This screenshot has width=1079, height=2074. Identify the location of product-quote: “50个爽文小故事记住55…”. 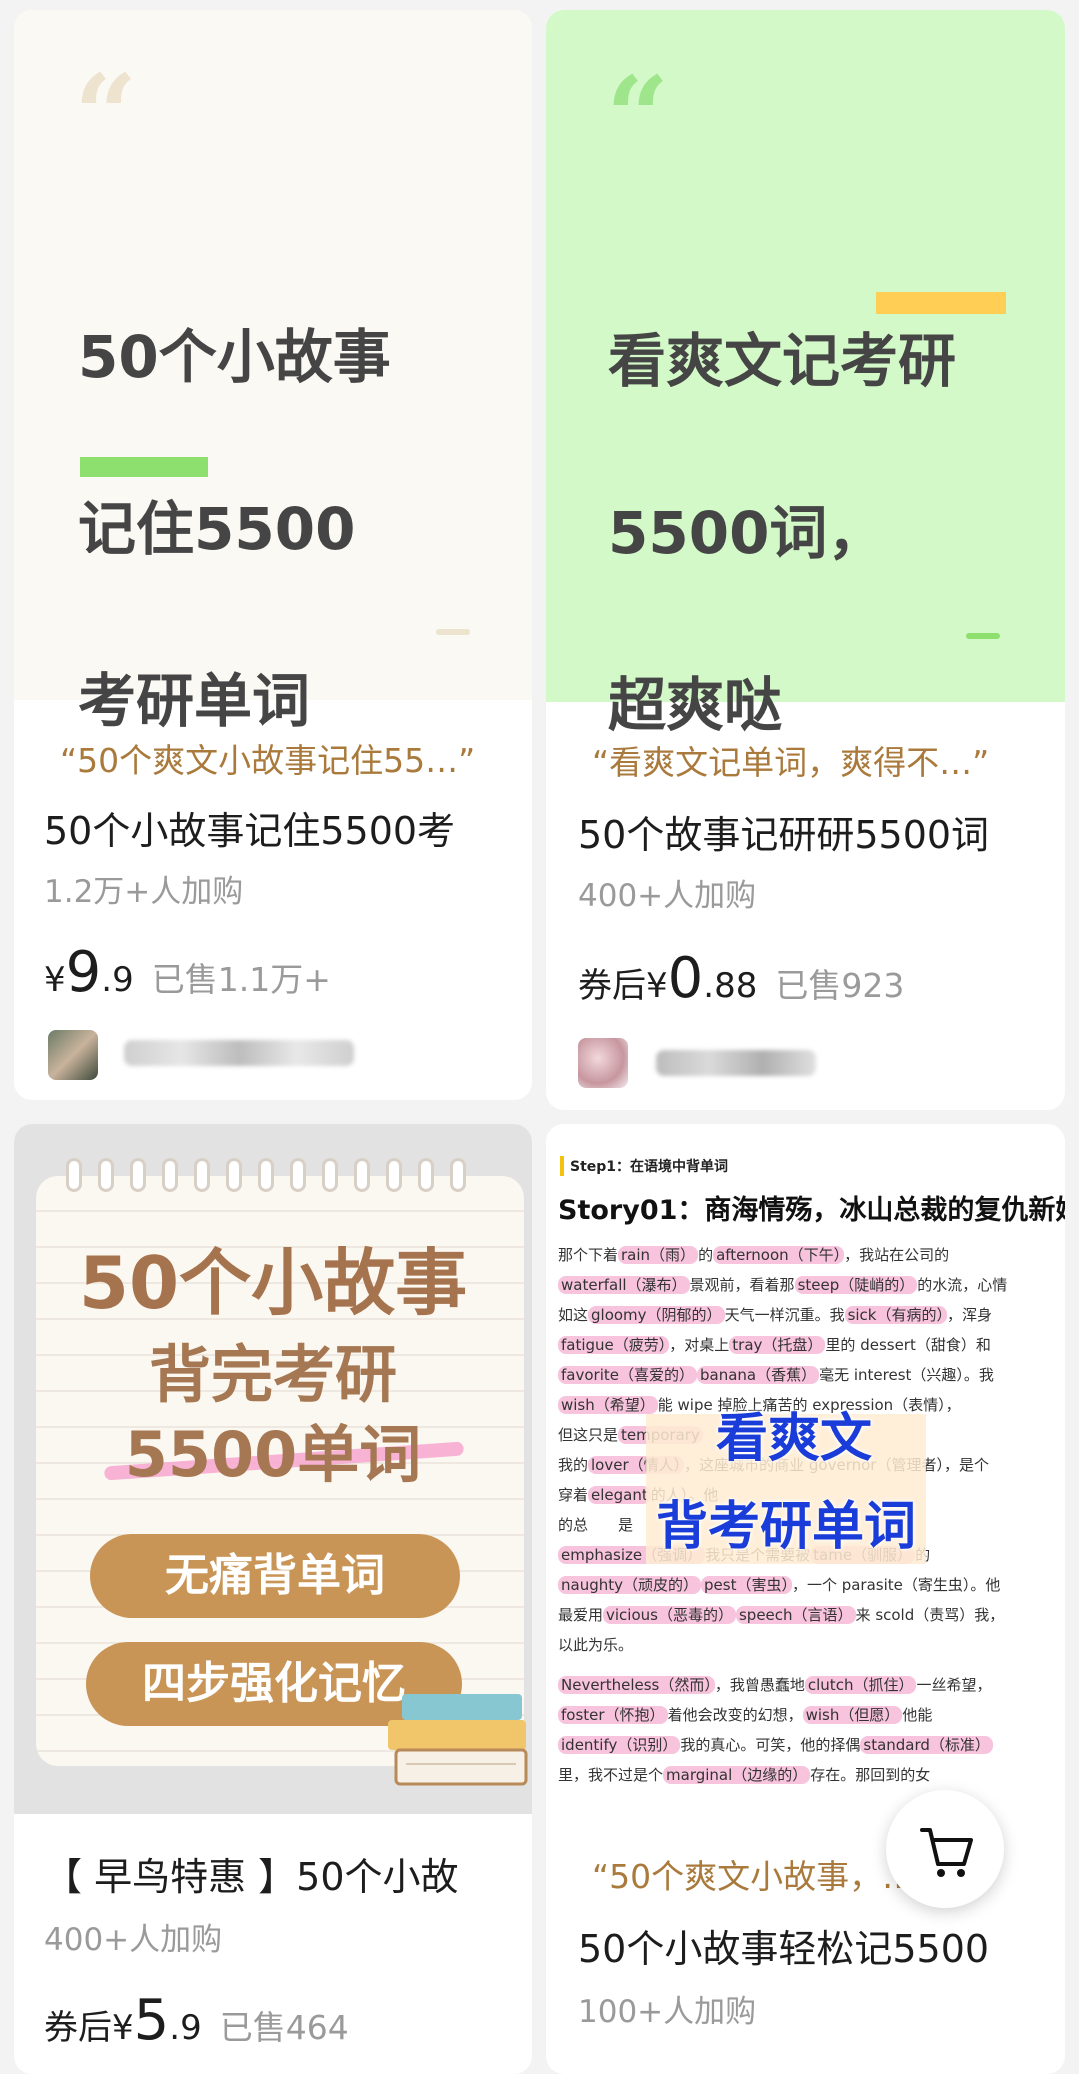
(268, 760).